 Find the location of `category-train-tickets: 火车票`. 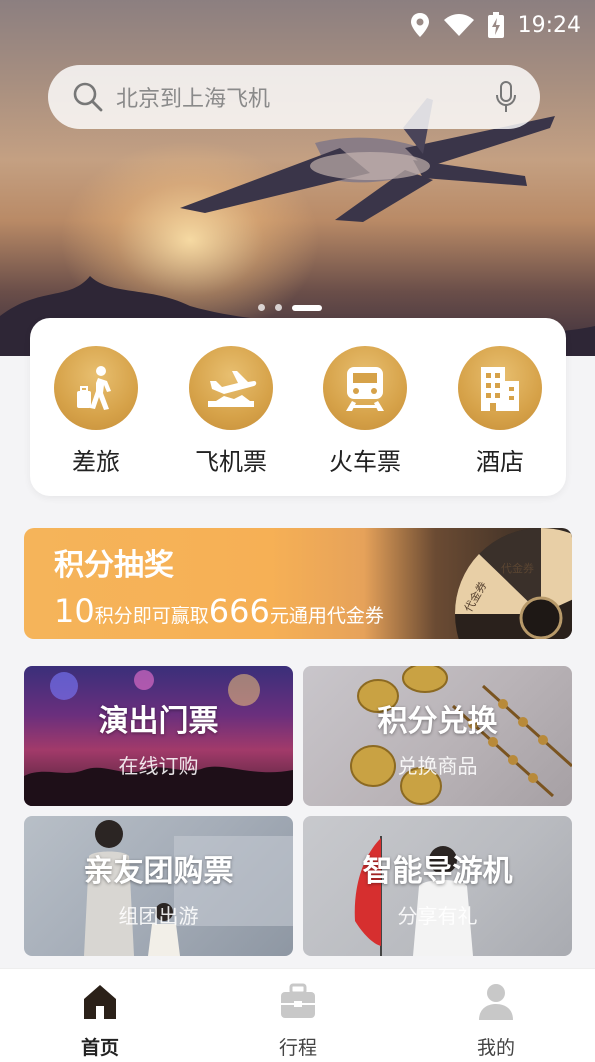

category-train-tickets: 火车票 is located at coordinates (365, 411).